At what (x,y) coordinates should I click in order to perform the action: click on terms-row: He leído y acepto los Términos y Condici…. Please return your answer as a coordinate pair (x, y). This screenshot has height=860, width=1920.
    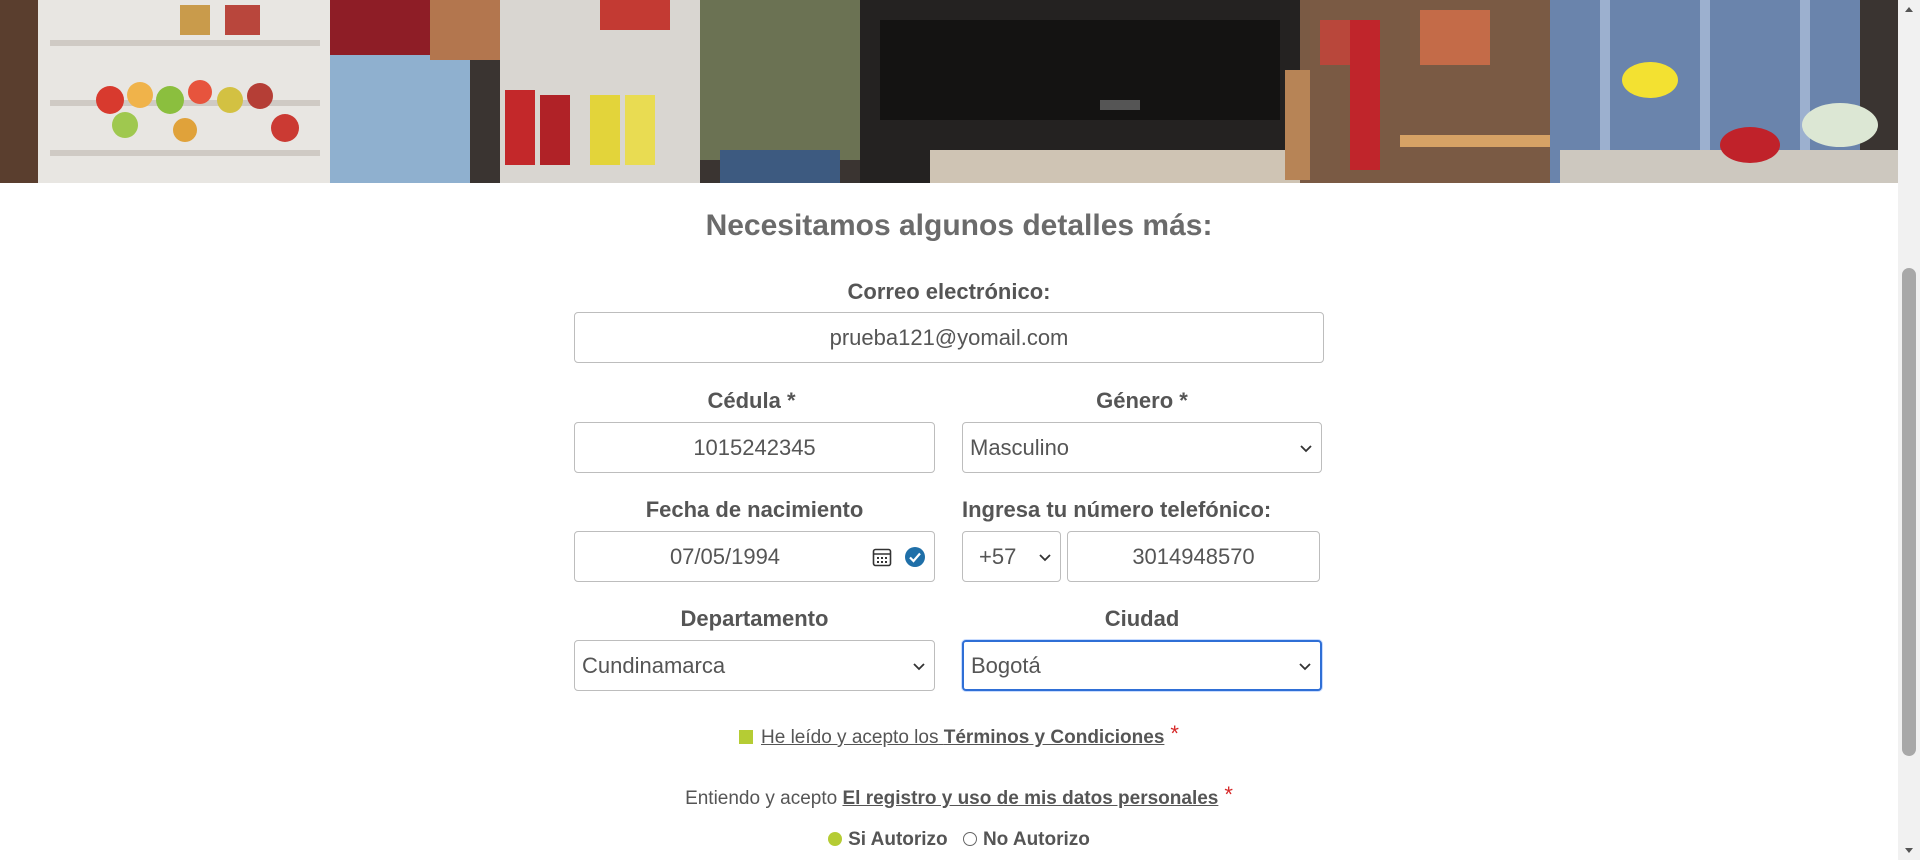
    Looking at the image, I should click on (949, 735).